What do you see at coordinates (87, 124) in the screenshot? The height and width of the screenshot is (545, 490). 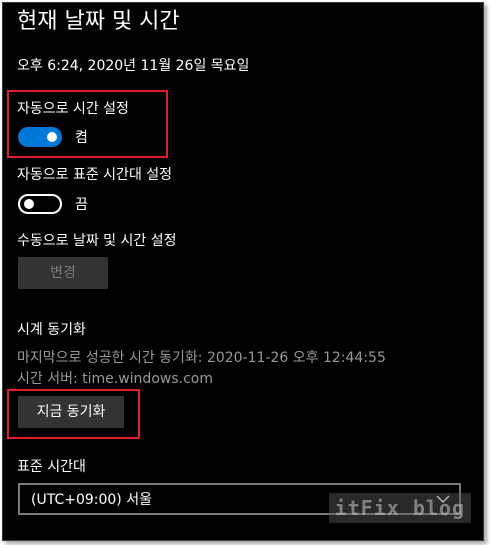 I see `highlight-box-auto-time` at bounding box center [87, 124].